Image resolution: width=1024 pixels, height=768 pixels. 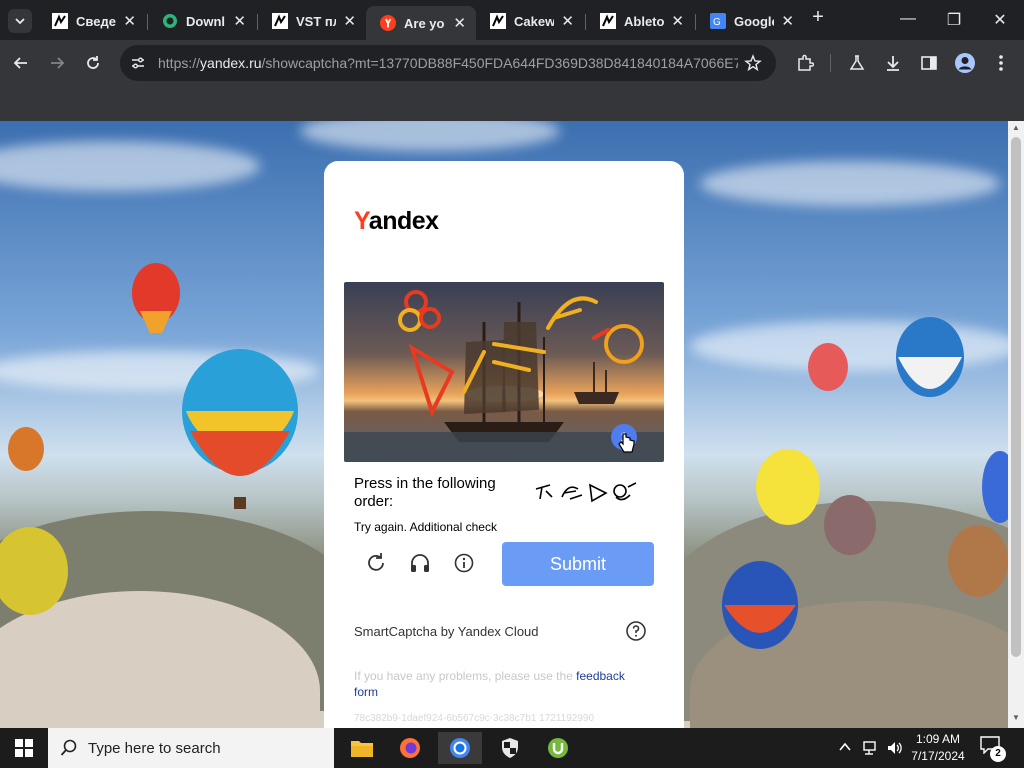 I want to click on side-panel-button, so click(x=929, y=63).